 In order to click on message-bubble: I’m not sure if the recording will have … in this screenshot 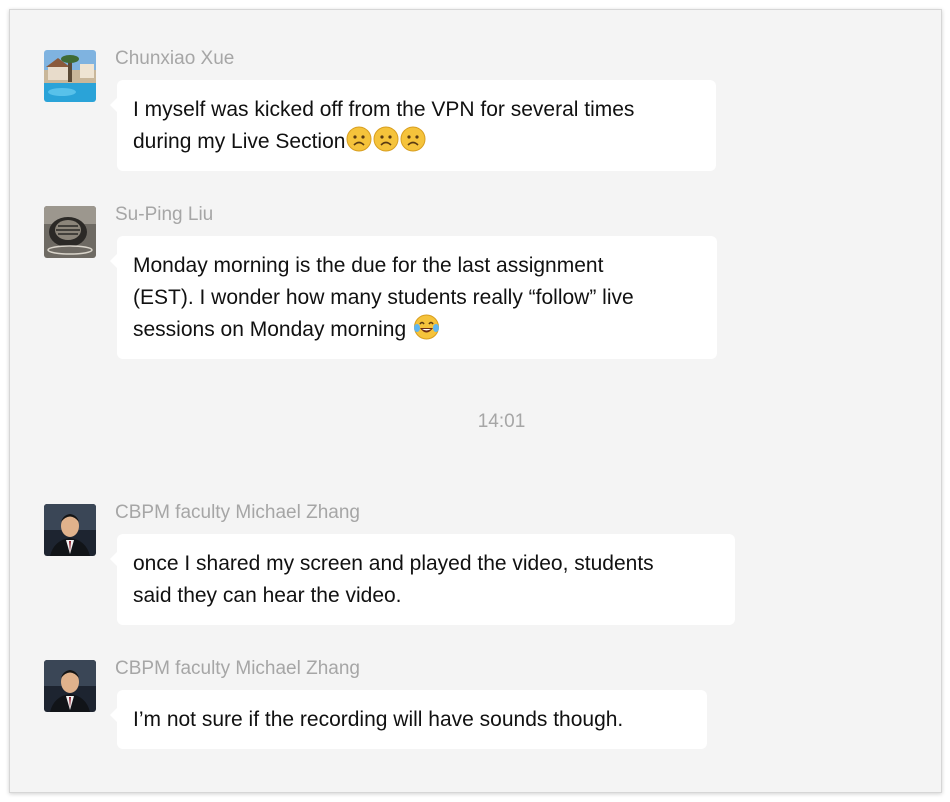, I will do `click(408, 719)`.